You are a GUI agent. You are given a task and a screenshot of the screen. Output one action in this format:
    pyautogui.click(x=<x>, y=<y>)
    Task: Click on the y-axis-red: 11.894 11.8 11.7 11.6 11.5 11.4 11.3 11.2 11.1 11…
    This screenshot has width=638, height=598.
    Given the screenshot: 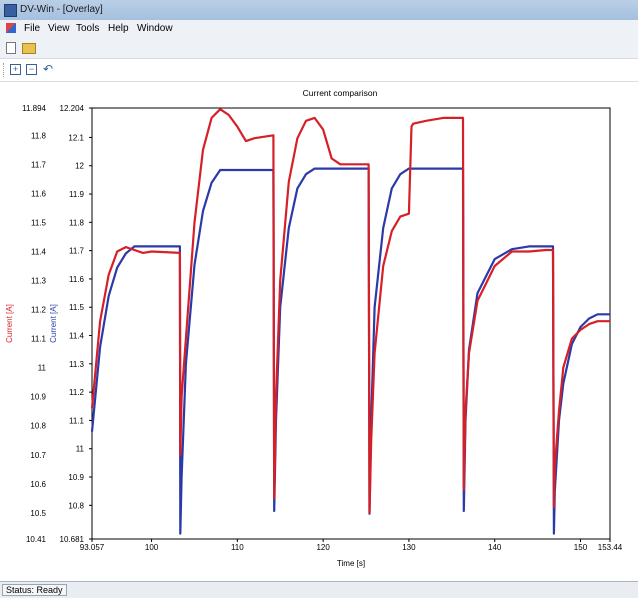 What is the action you would take?
    pyautogui.click(x=34, y=324)
    